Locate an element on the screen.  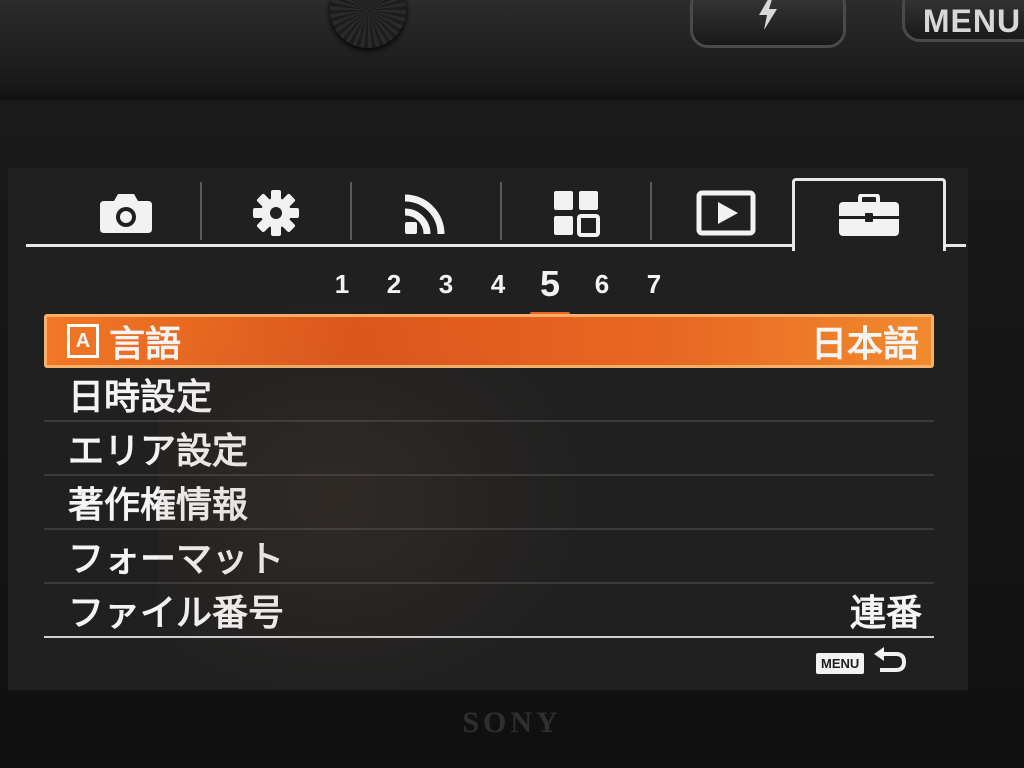
tab-setup is located at coordinates (869, 214).